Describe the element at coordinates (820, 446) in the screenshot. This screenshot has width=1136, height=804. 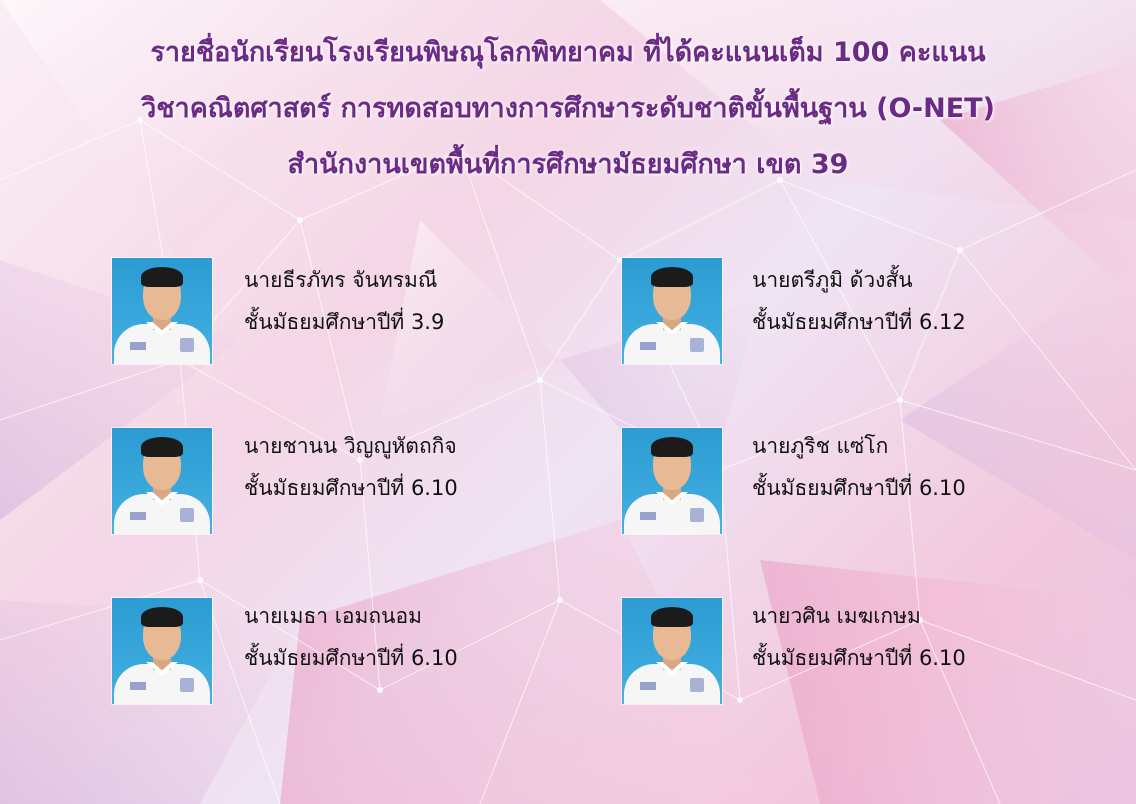
I see `student-name: นายภูริช แซ่โก` at that location.